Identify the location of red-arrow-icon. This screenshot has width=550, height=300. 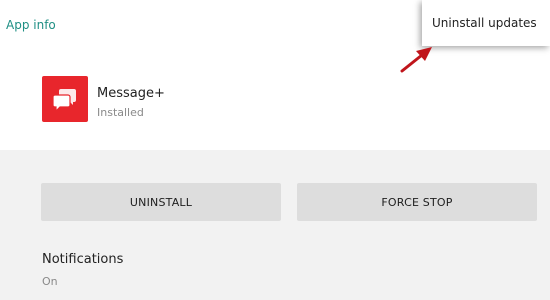
(416, 60).